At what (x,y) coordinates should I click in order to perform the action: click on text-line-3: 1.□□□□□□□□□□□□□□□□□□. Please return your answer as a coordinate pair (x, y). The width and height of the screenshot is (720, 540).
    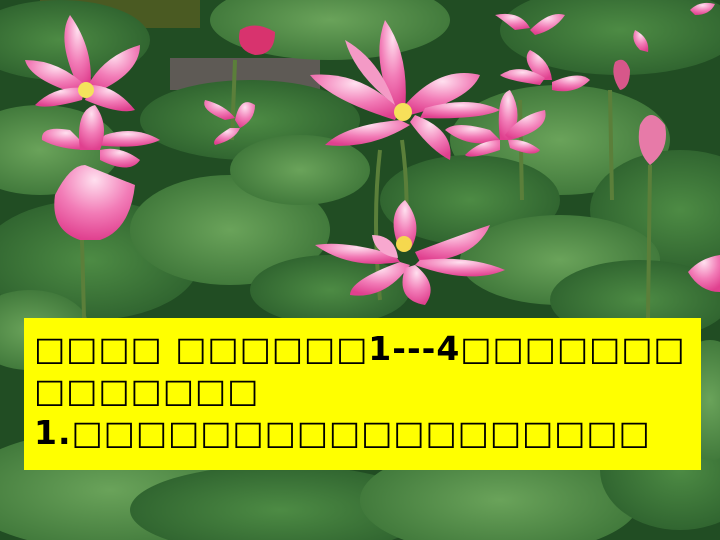
    Looking at the image, I should click on (342, 432).